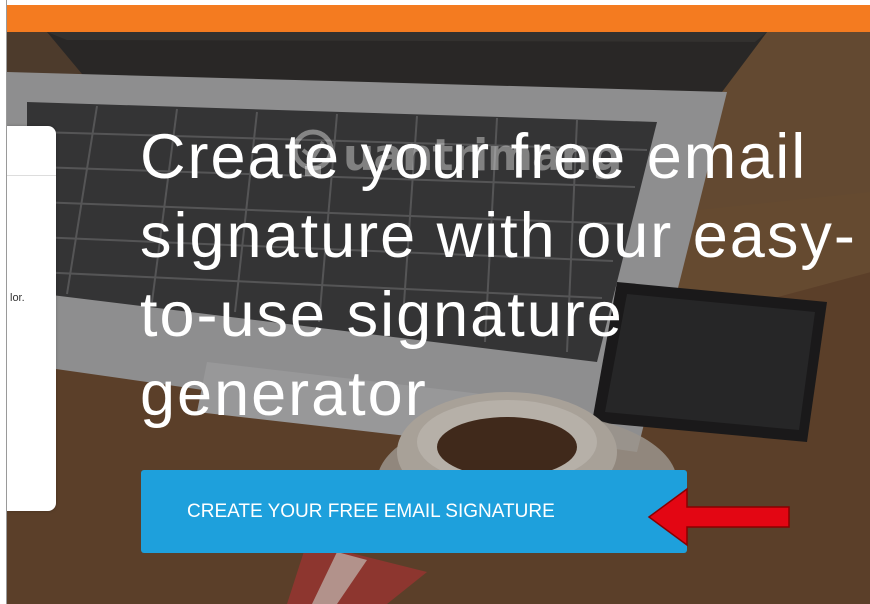 The height and width of the screenshot is (604, 870). Describe the element at coordinates (718, 517) in the screenshot. I see `red-arrow-left-icon` at that location.